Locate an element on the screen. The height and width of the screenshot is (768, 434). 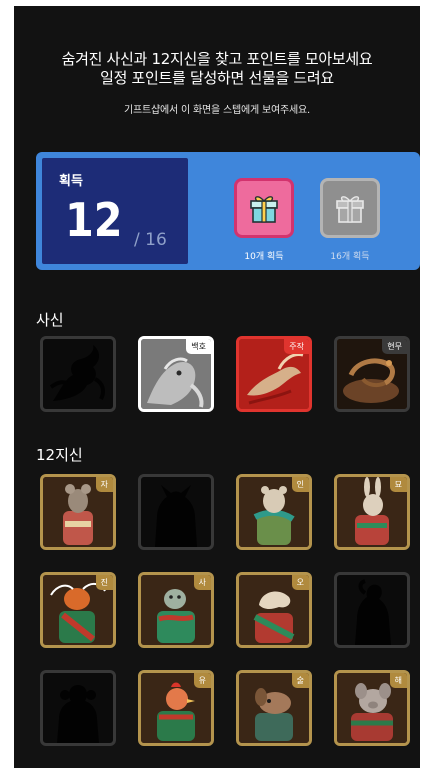
zodiac-tag-hae: 해 is located at coordinates (398, 680).